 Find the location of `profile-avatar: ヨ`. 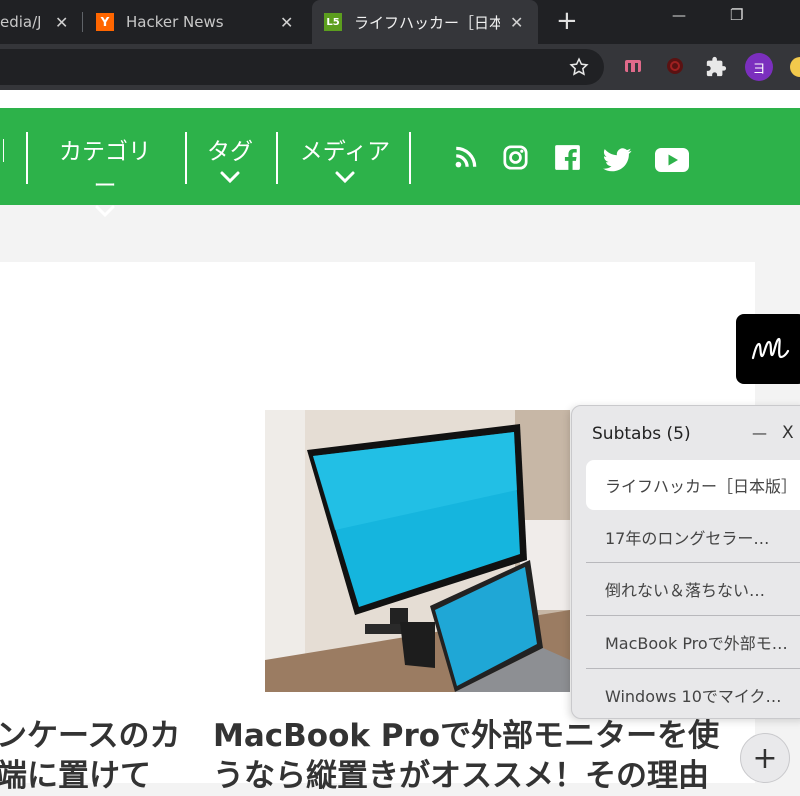

profile-avatar: ヨ is located at coordinates (759, 67).